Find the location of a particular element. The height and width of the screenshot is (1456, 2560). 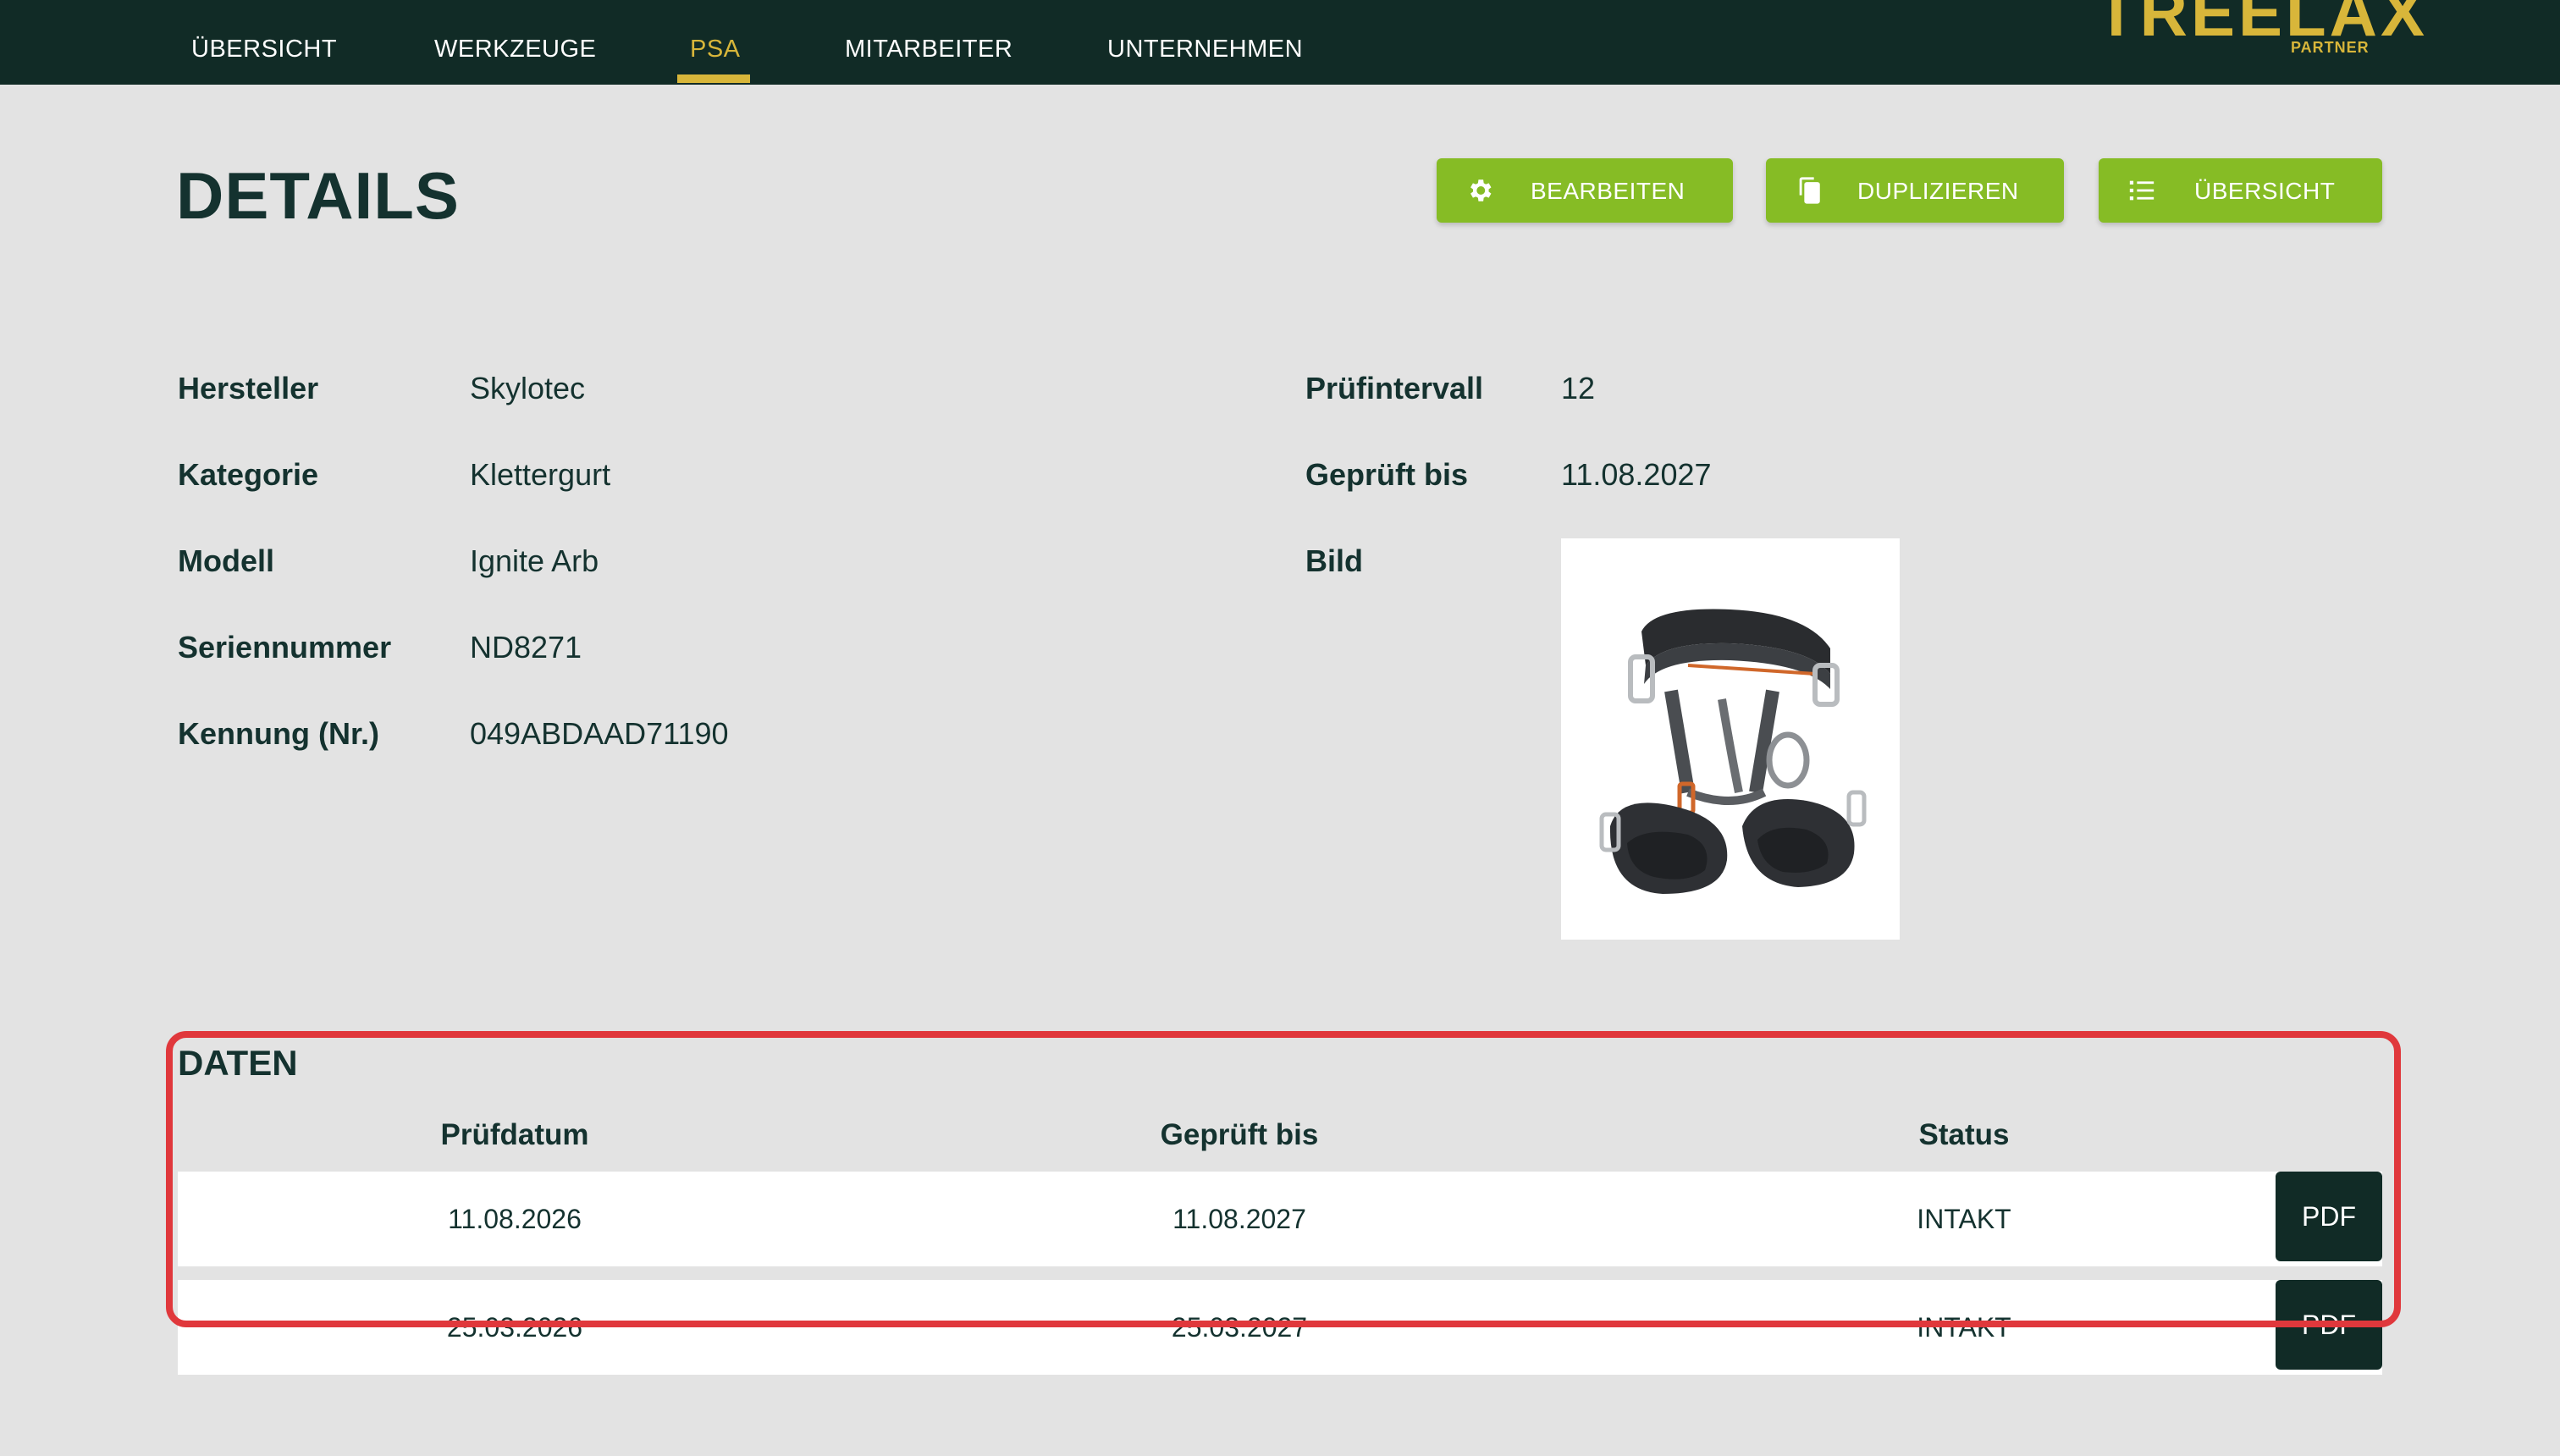

label-geprueft-bis: Geprüft bis is located at coordinates (1387, 475).